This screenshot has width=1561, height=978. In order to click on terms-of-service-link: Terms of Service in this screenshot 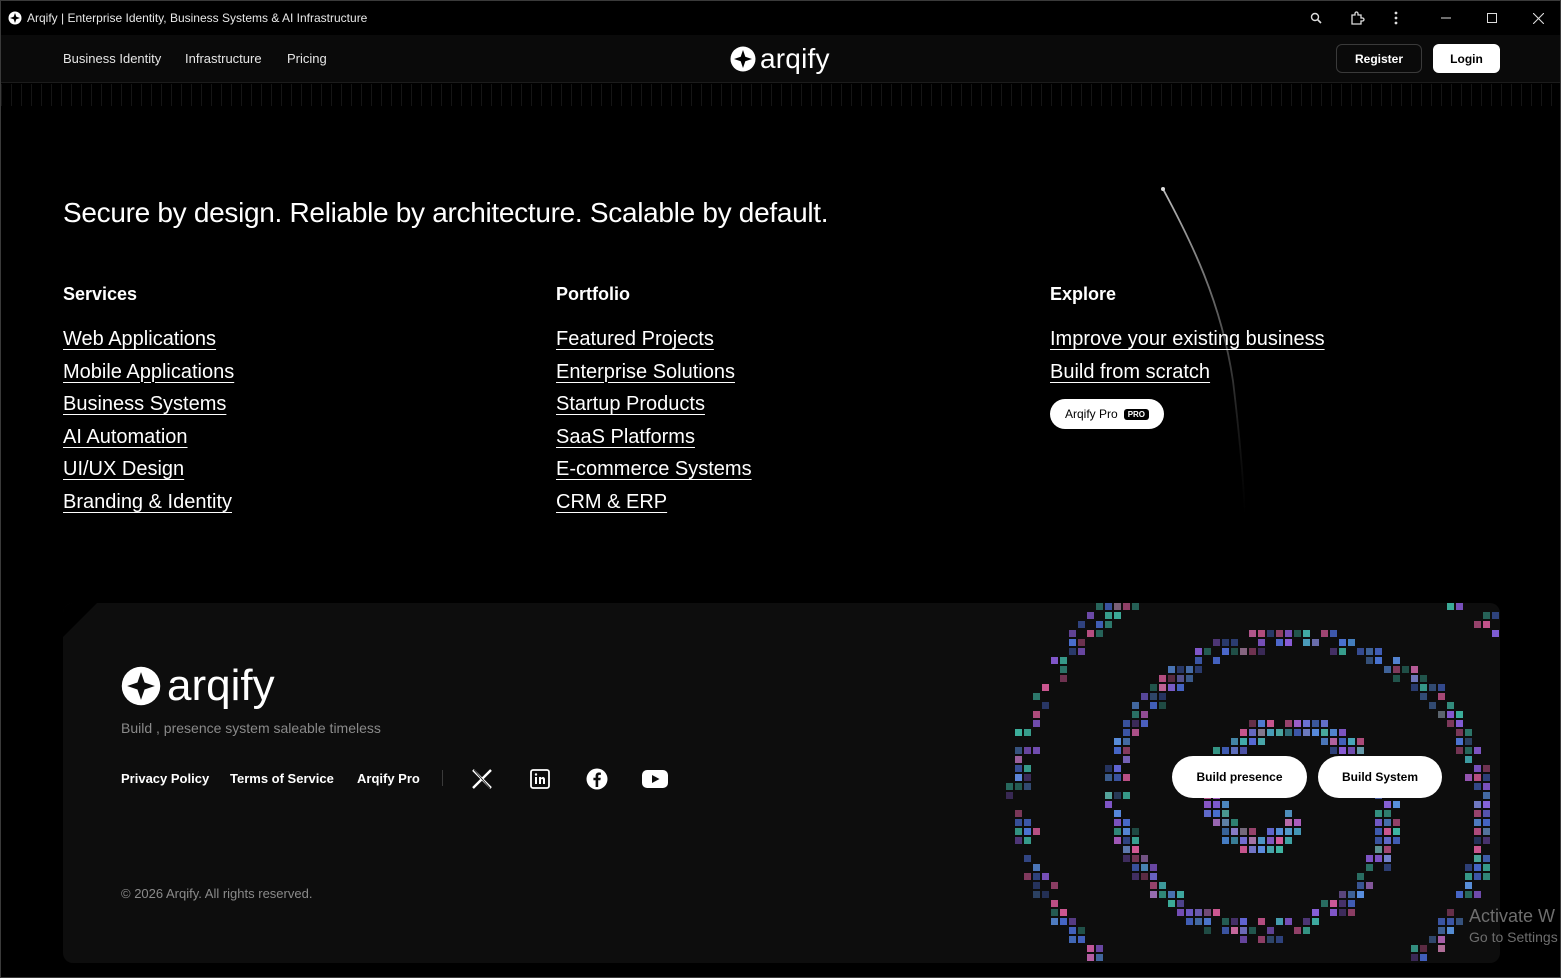, I will do `click(282, 778)`.